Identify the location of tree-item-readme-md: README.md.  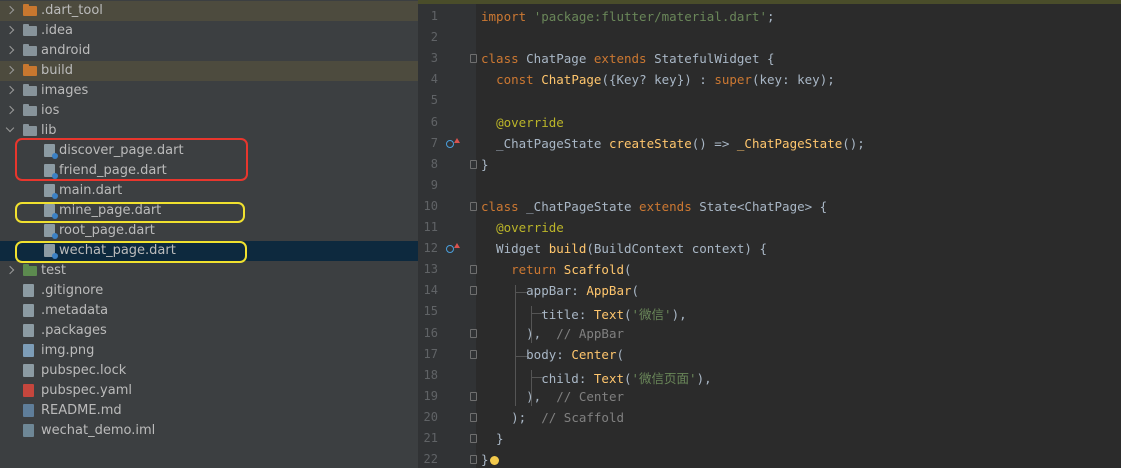
(209, 411).